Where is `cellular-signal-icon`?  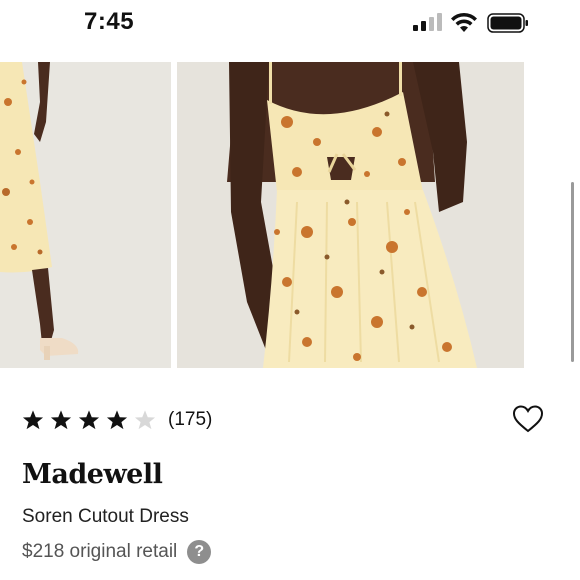
cellular-signal-icon is located at coordinates (427, 22).